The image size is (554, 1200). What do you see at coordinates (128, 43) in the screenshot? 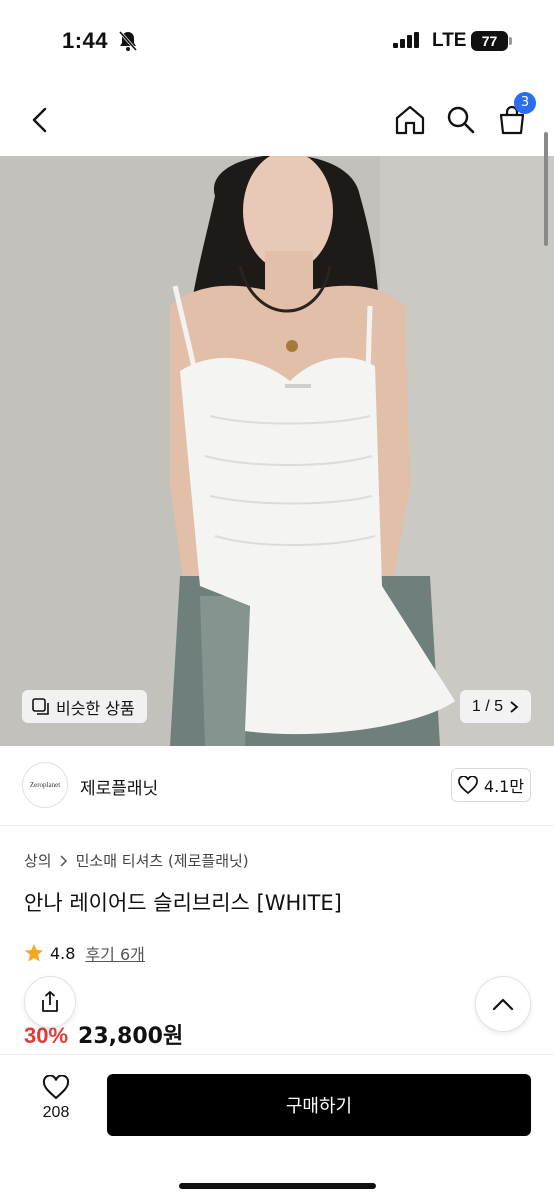
I see `bell-muted-icon` at bounding box center [128, 43].